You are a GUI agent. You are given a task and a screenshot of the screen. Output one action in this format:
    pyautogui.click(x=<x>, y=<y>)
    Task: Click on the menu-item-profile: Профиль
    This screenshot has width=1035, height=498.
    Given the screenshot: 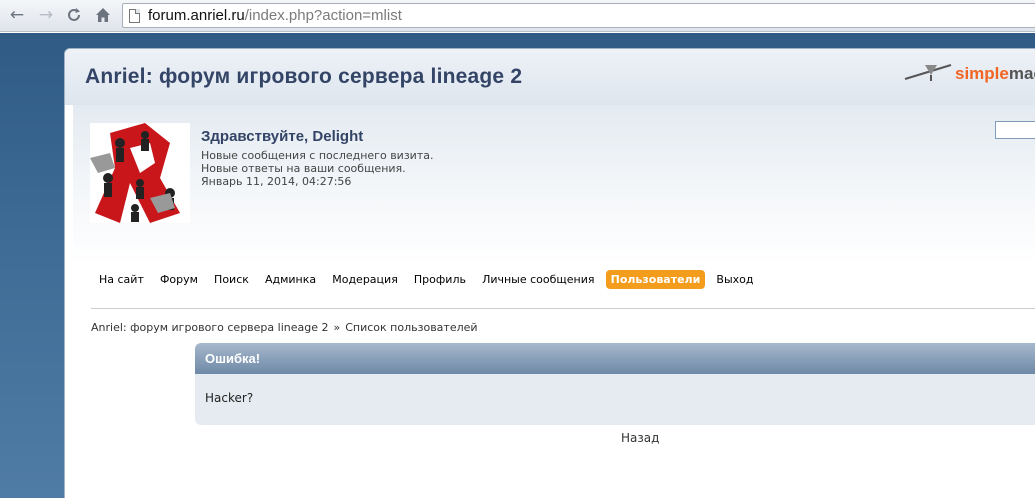 What is the action you would take?
    pyautogui.click(x=440, y=279)
    